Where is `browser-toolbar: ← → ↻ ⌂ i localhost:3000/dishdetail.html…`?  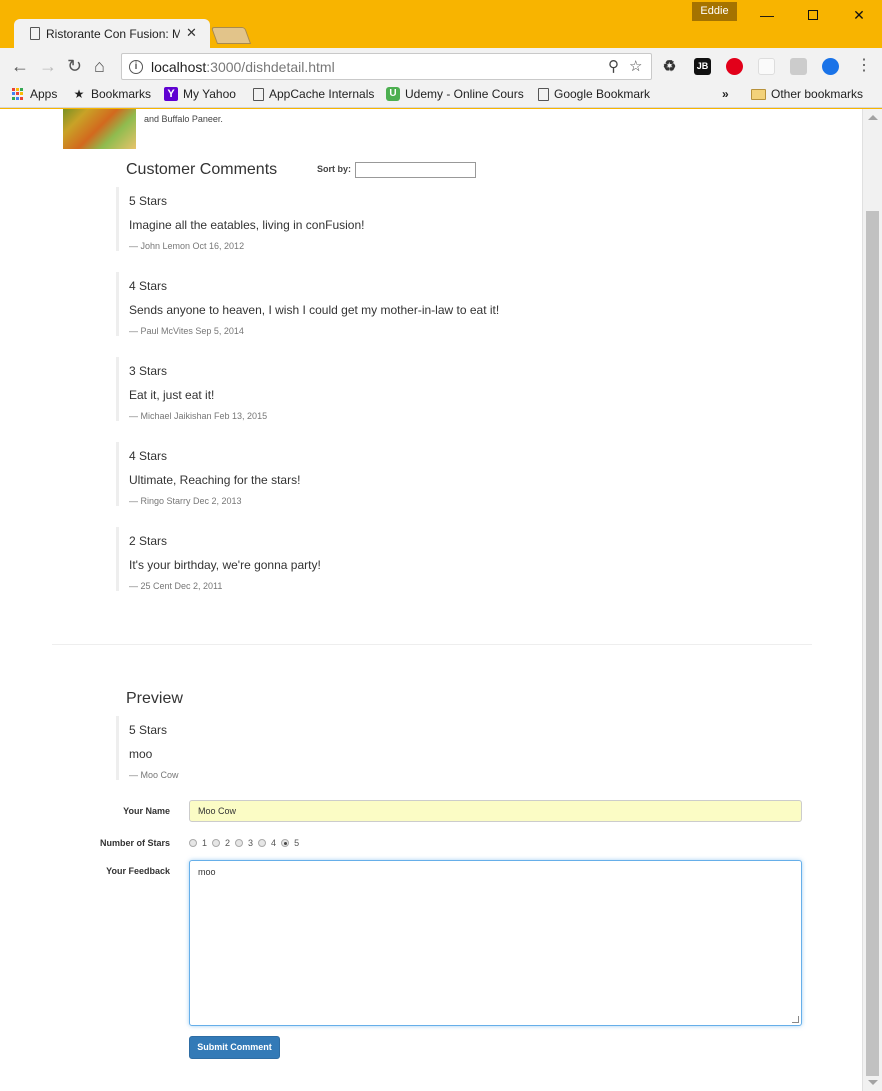
browser-toolbar: ← → ↻ ⌂ i localhost:3000/dishdetail.html… is located at coordinates (441, 66).